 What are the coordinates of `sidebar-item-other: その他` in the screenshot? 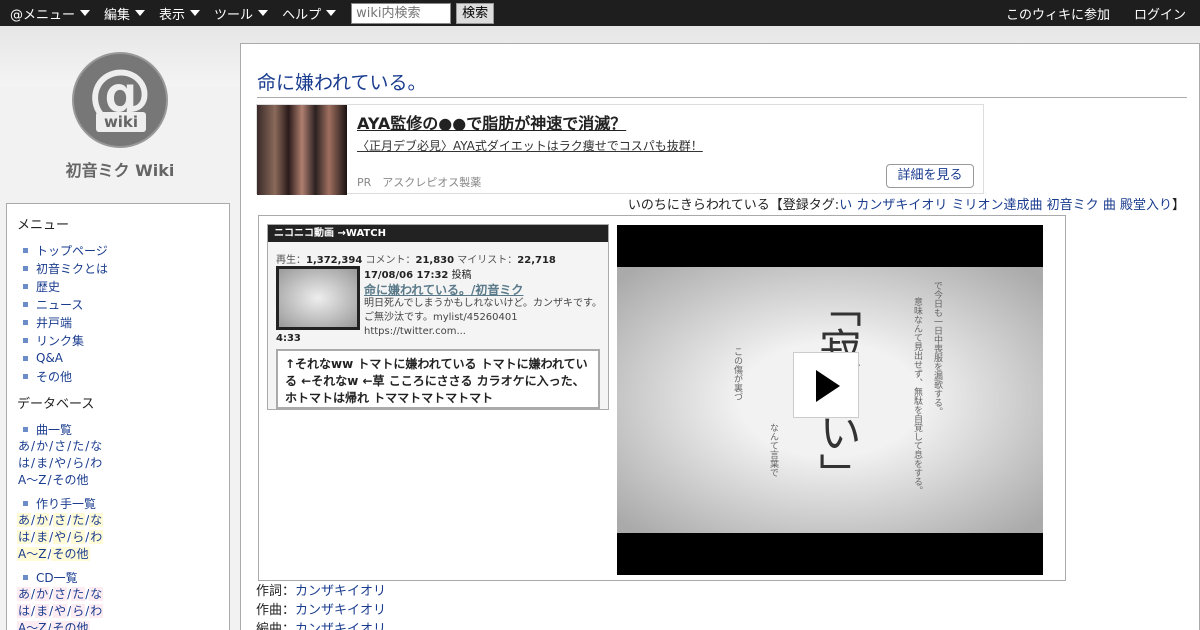 It's located at (121, 376).